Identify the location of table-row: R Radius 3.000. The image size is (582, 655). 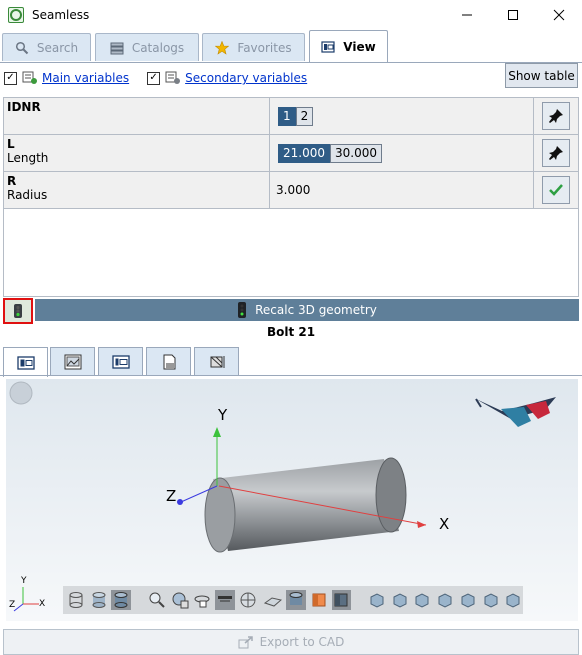
(291, 190).